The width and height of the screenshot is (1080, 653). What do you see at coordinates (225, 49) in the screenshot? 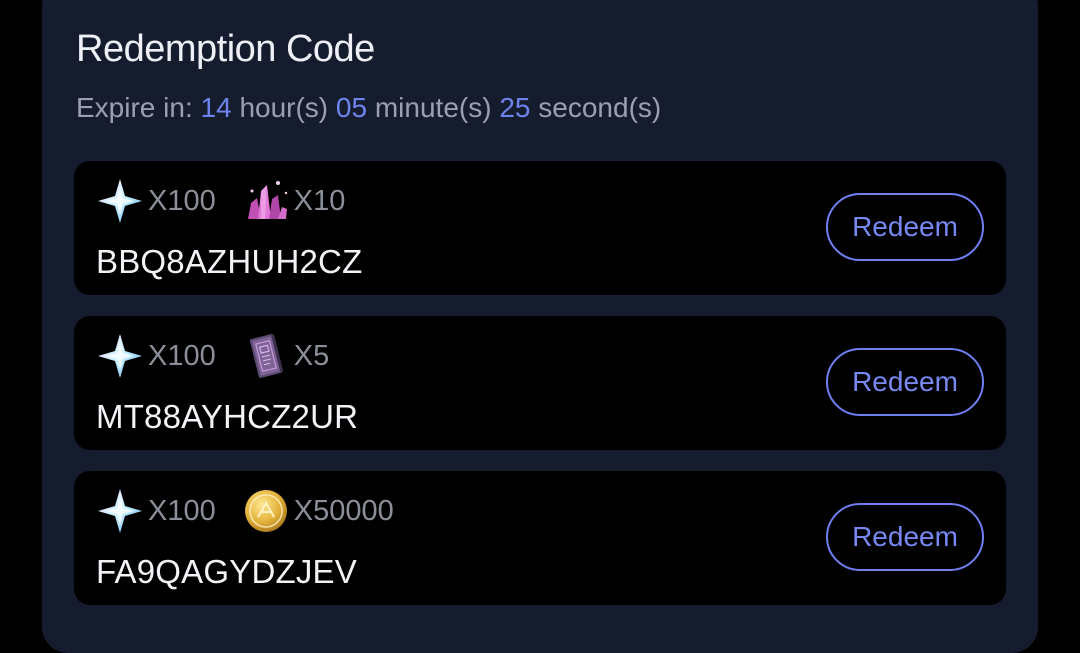
I see `page-title: Redemption Code` at bounding box center [225, 49].